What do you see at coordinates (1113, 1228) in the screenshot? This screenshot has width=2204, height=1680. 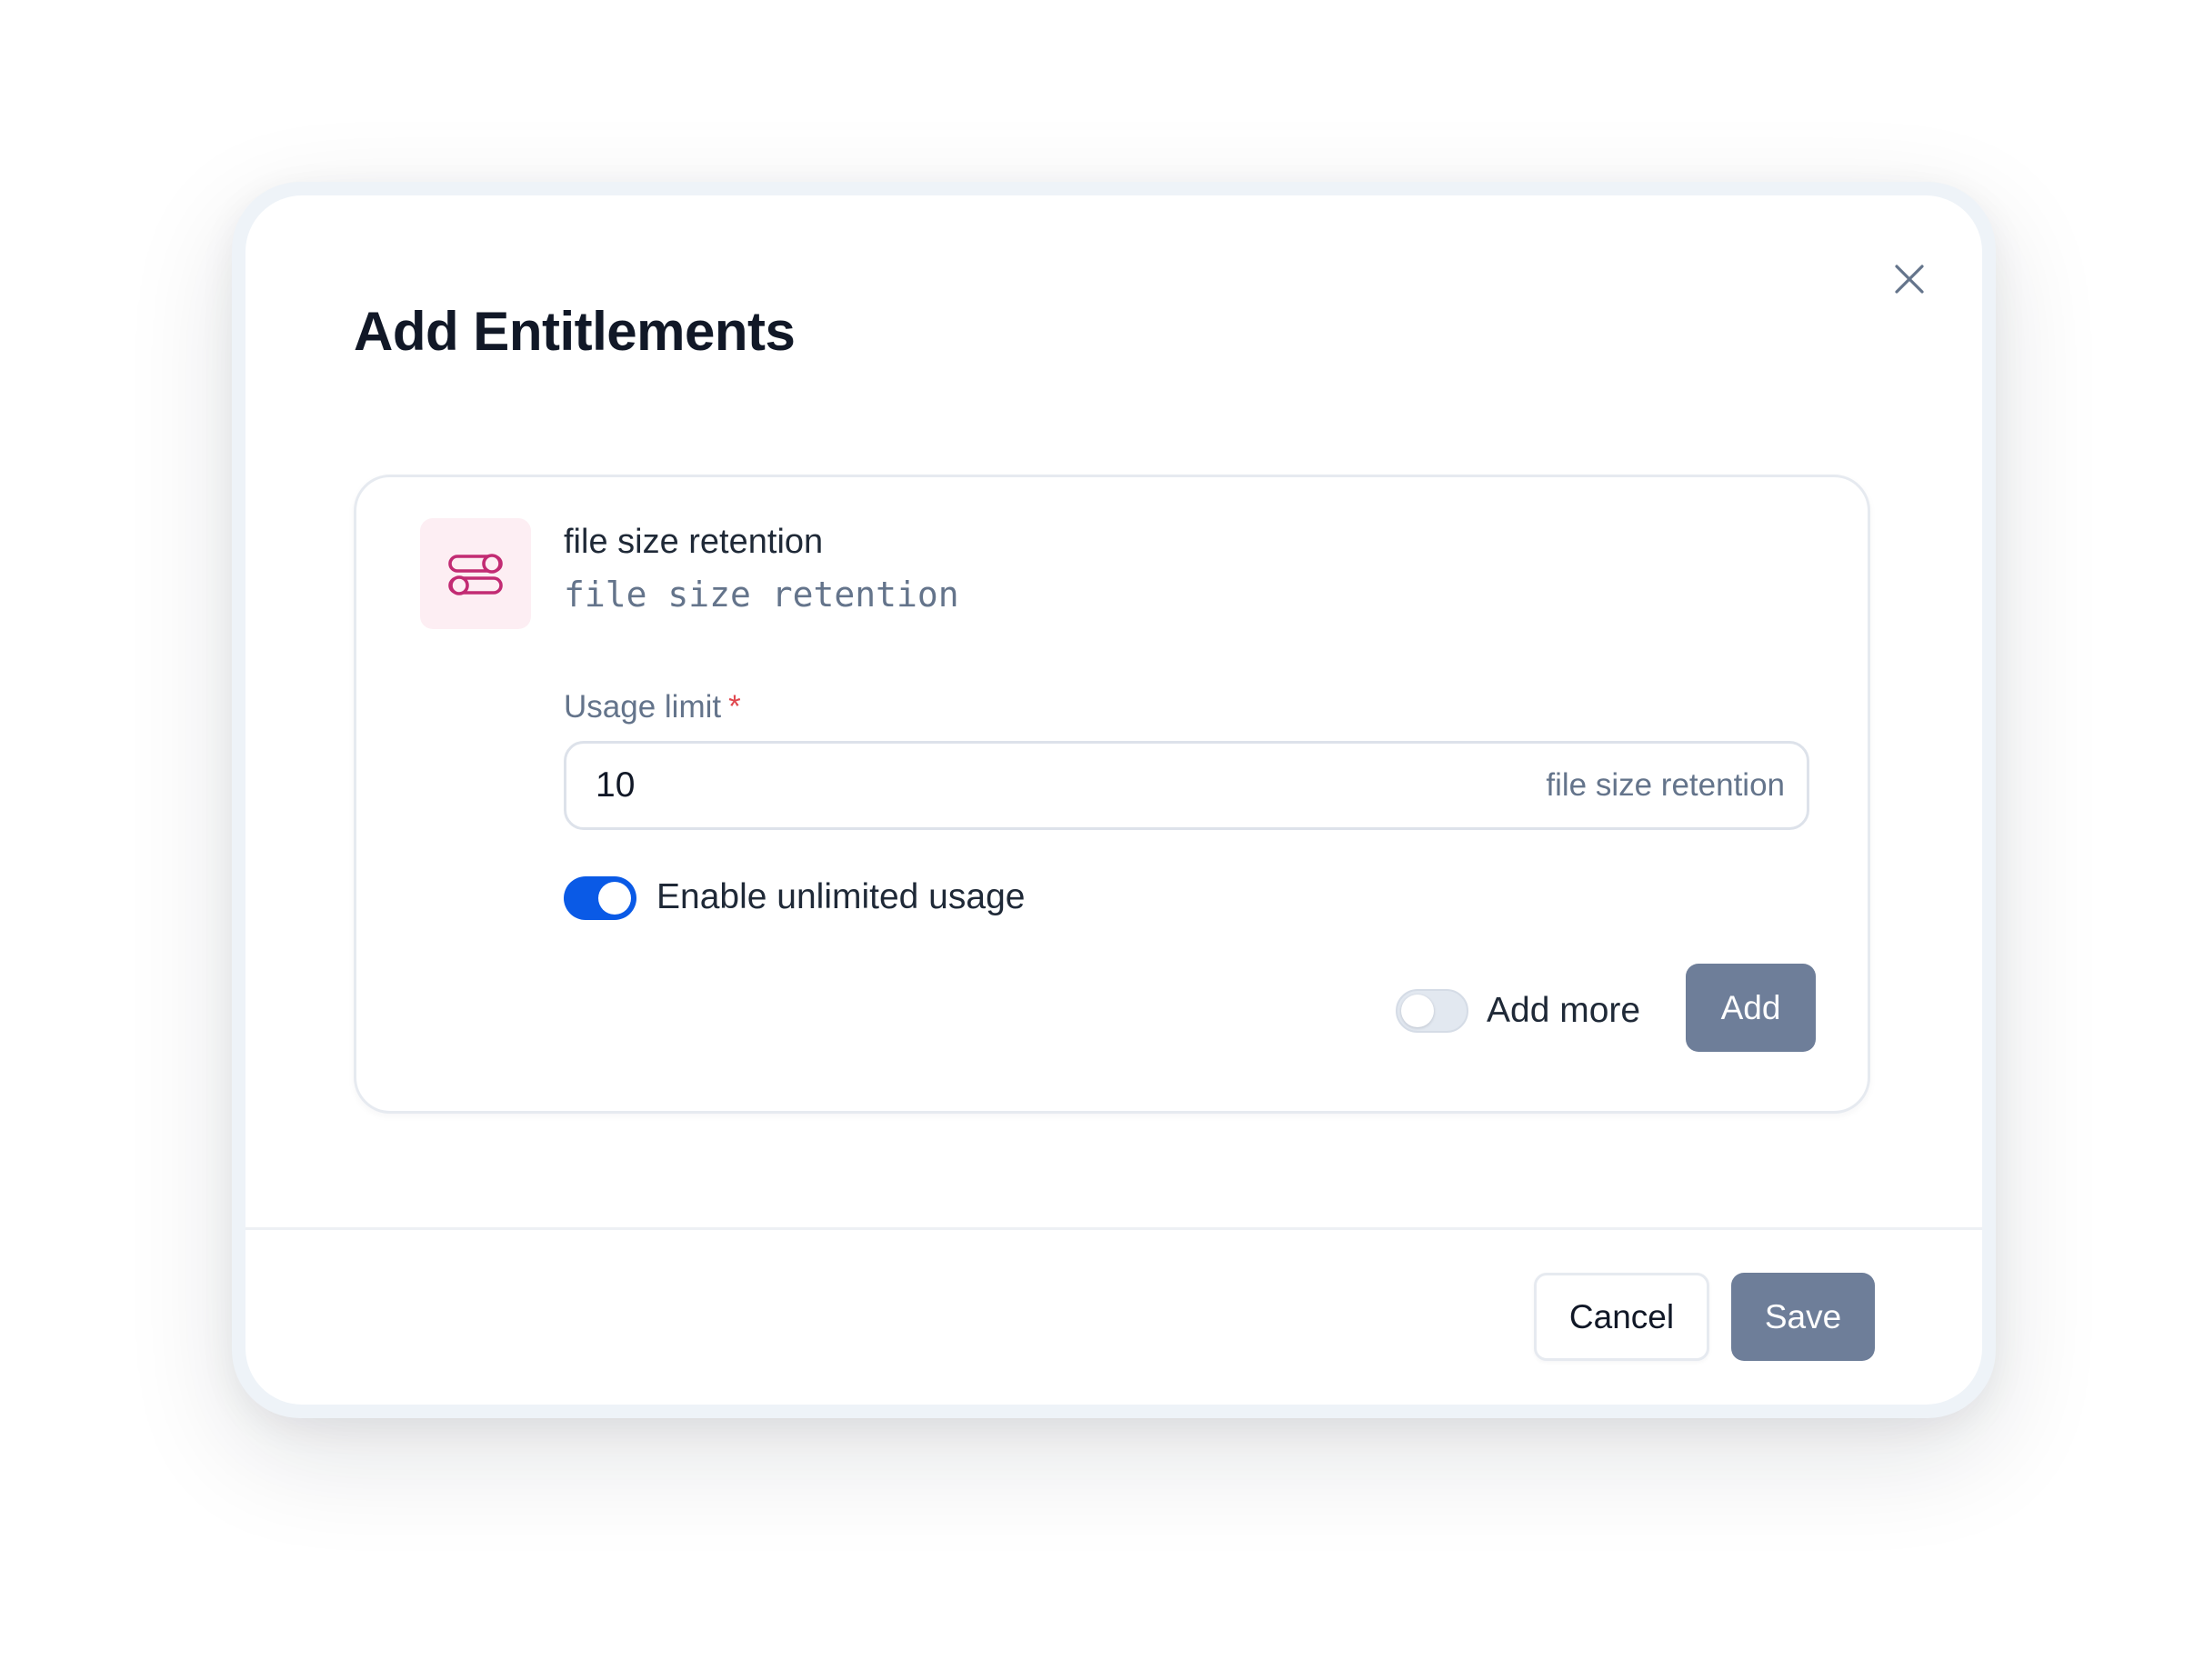 I see `footer-divider` at bounding box center [1113, 1228].